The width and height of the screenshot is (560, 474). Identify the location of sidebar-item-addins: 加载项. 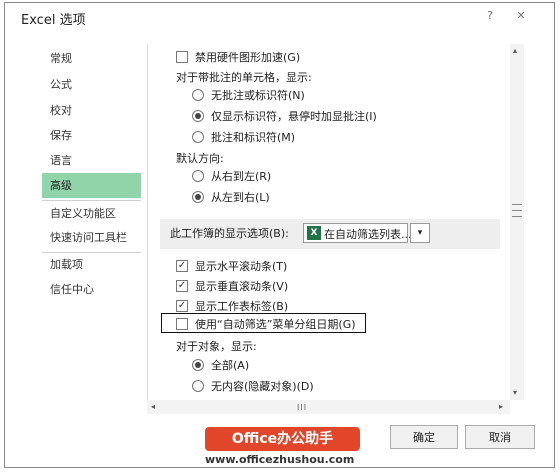
(91, 264).